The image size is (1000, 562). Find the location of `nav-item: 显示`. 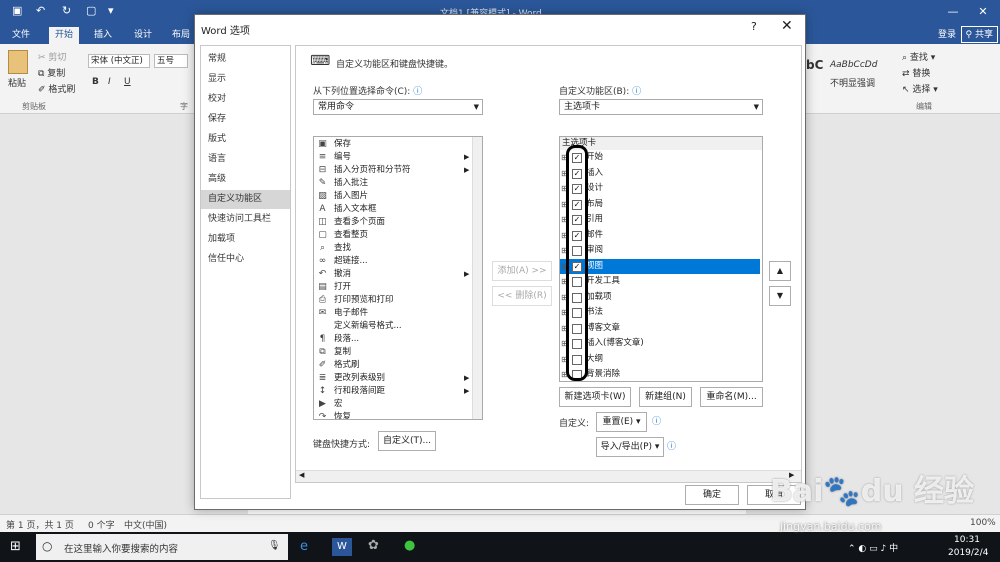

nav-item: 显示 is located at coordinates (245, 79).